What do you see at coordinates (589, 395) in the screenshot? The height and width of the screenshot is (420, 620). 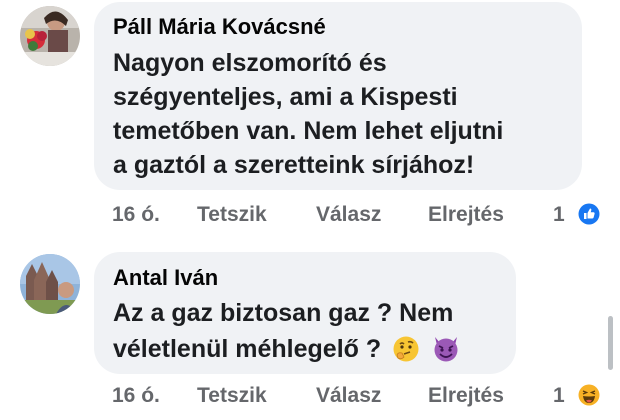 I see `haha-icon` at bounding box center [589, 395].